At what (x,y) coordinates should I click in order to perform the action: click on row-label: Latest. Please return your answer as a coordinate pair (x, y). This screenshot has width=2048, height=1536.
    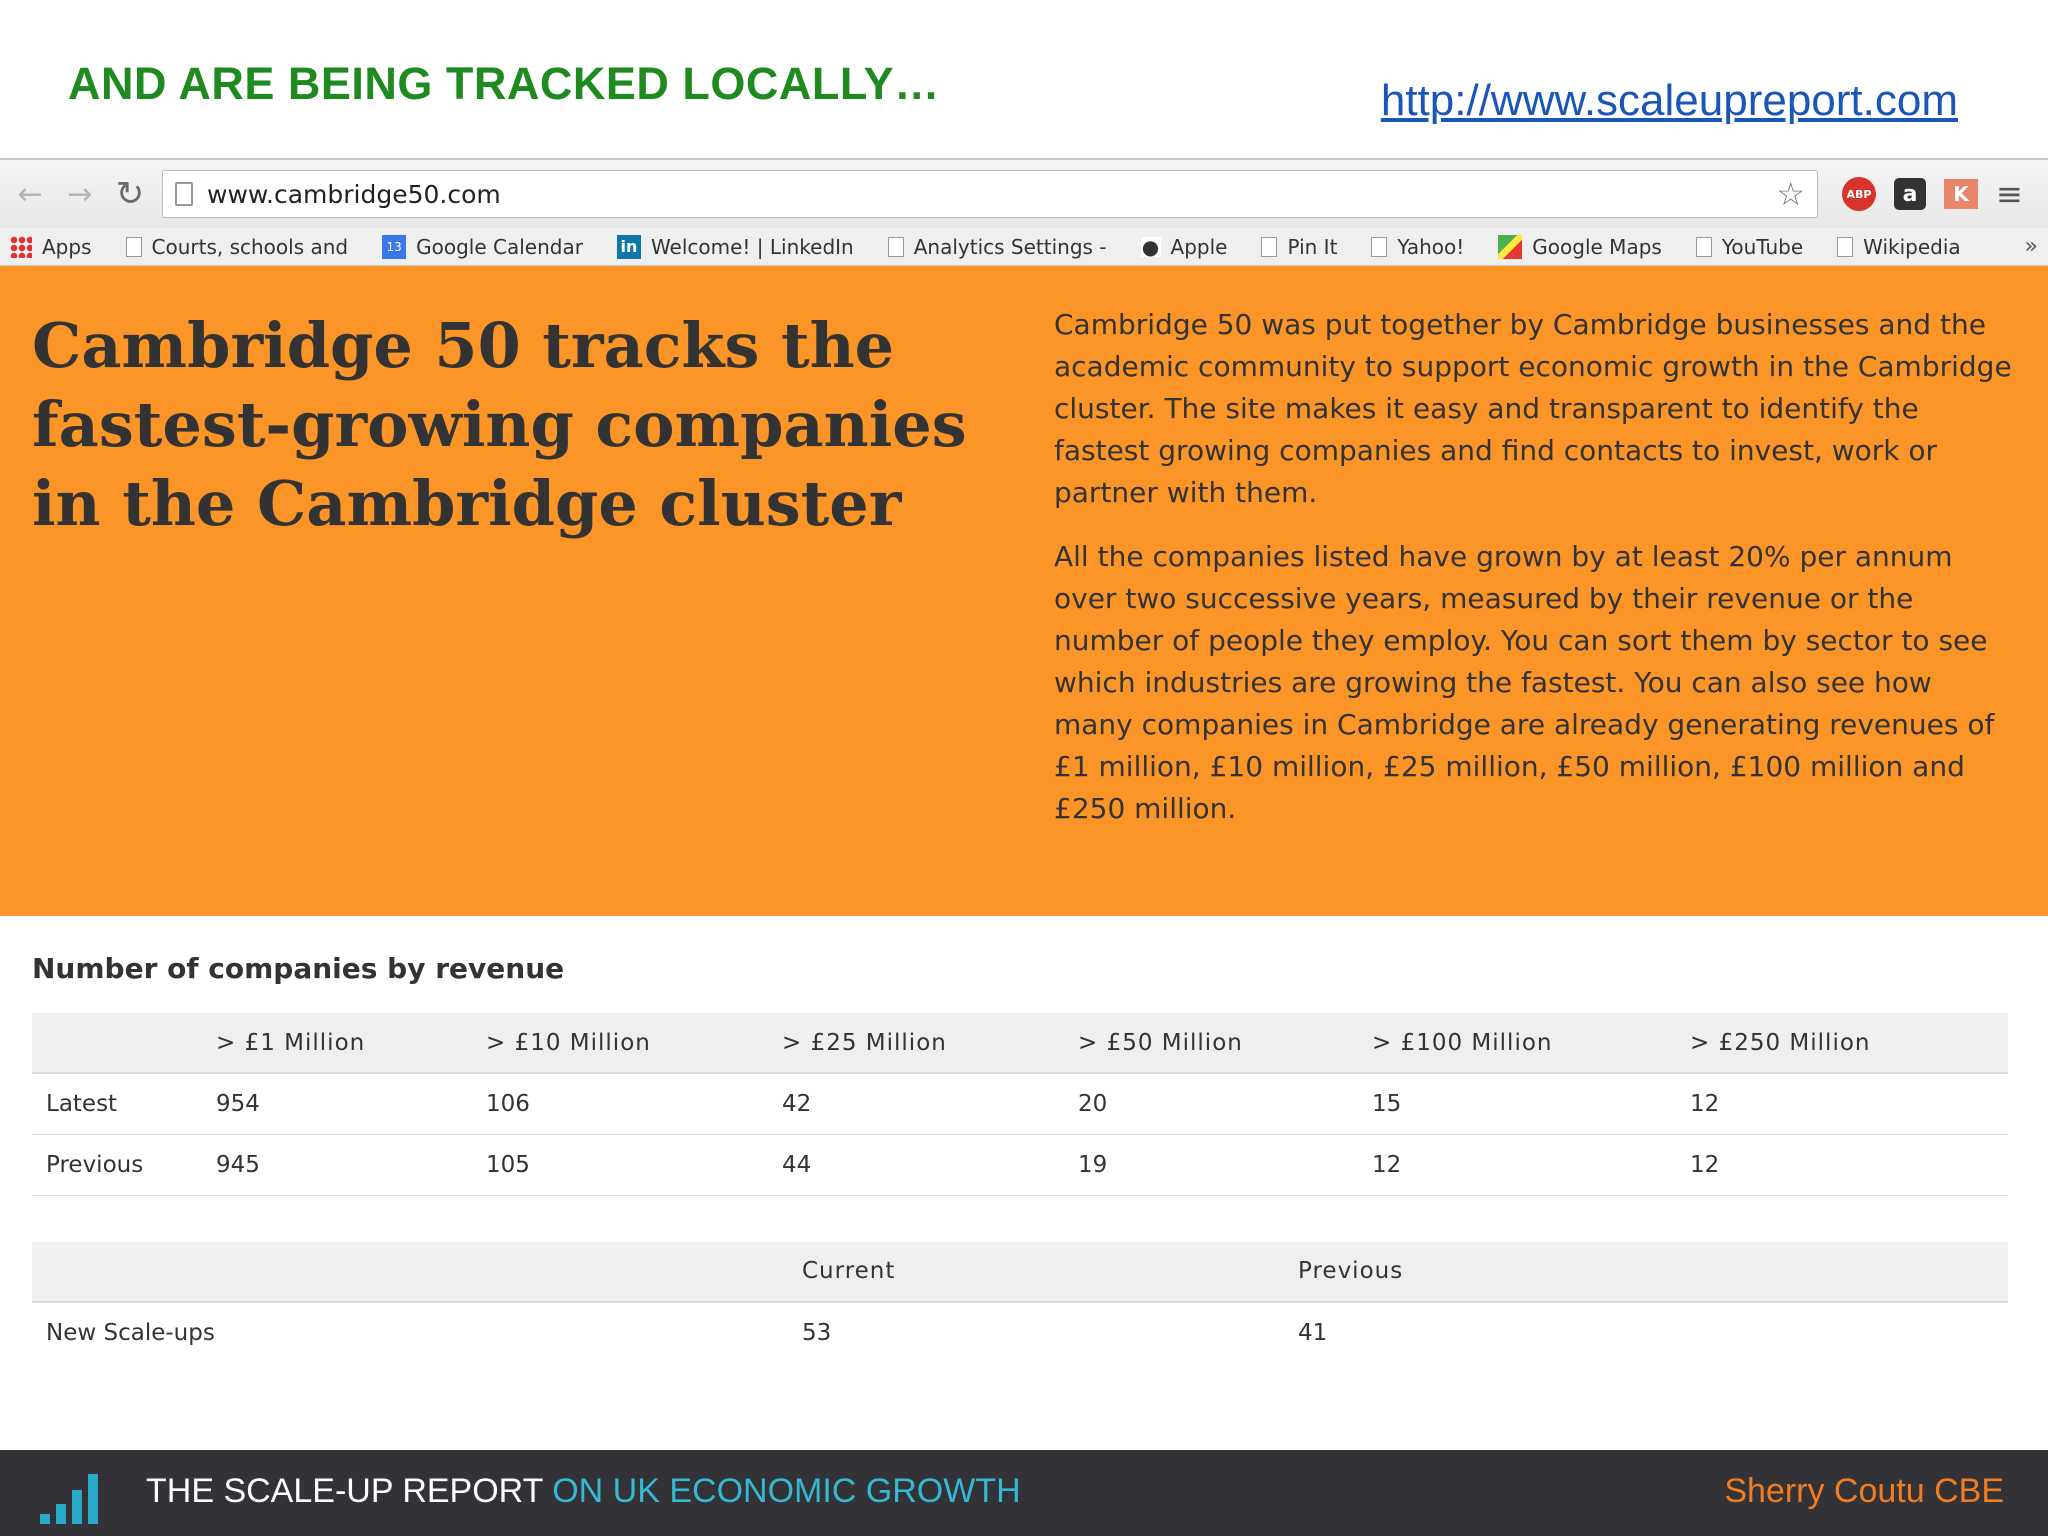
    Looking at the image, I should click on (124, 1104).